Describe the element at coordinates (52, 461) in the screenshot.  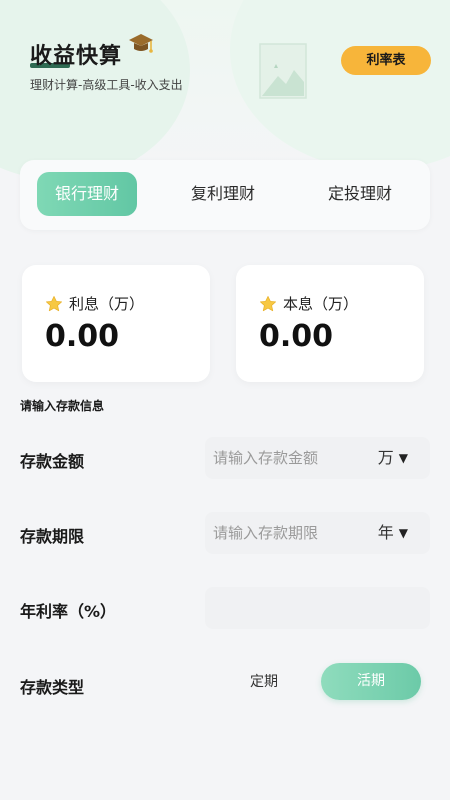
I see `amount-label: 存款金额` at that location.